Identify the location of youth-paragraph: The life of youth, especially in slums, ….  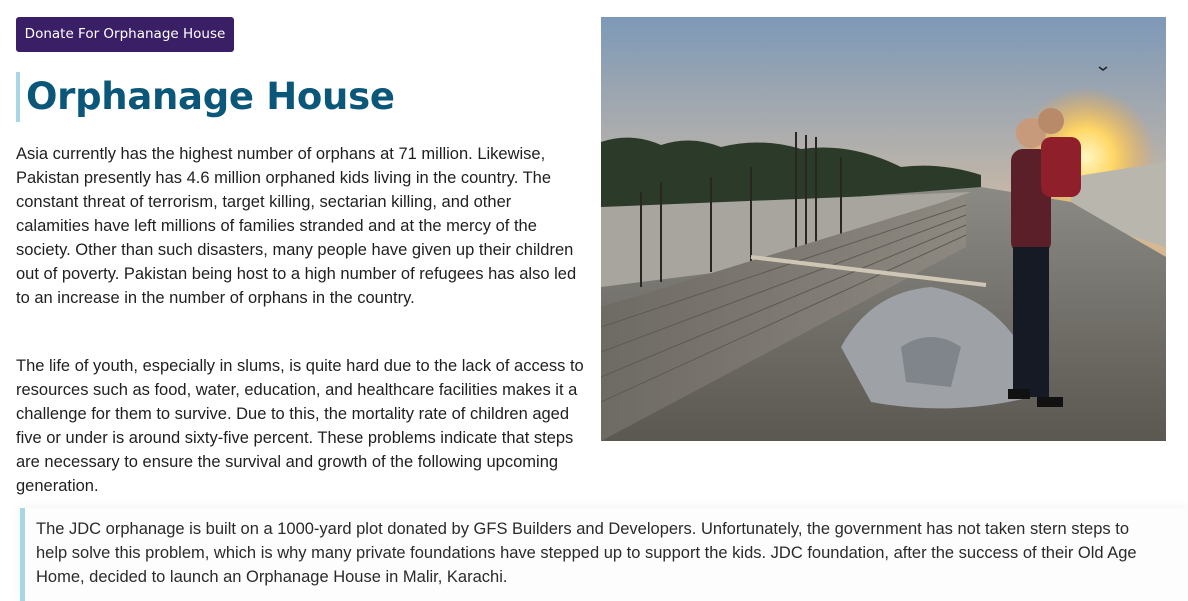
(300, 426).